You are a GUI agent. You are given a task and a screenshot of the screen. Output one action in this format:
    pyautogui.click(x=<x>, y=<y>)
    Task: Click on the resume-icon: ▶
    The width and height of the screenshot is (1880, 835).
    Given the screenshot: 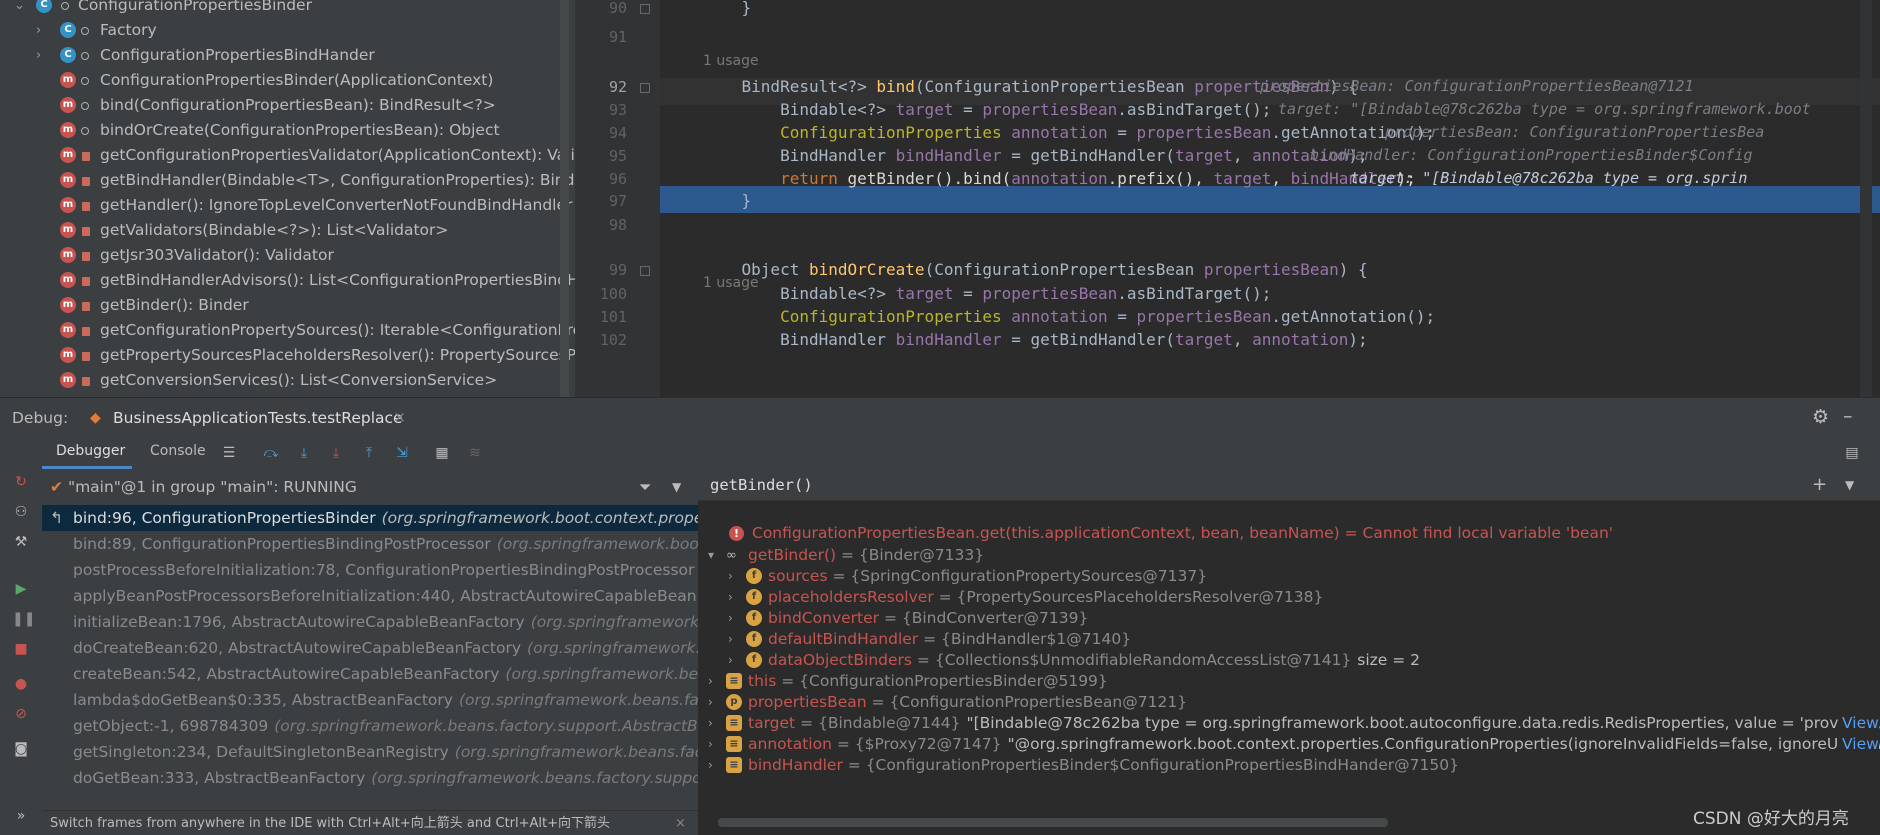 What is the action you would take?
    pyautogui.click(x=21, y=589)
    